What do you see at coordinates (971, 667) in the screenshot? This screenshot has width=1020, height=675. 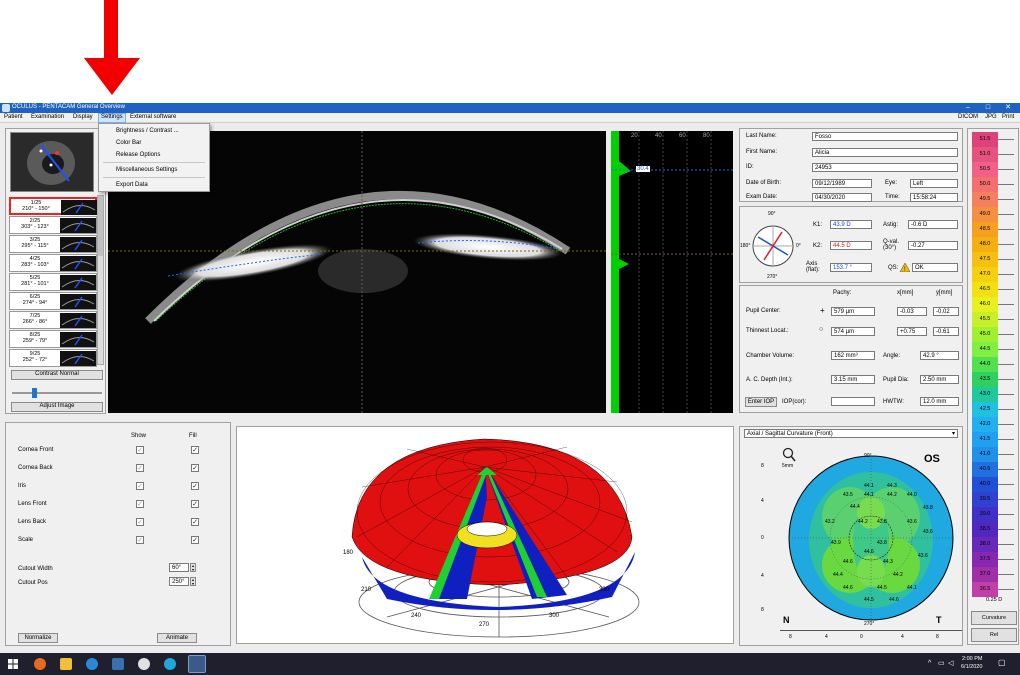 I see `clock-date: 6/1/2020` at bounding box center [971, 667].